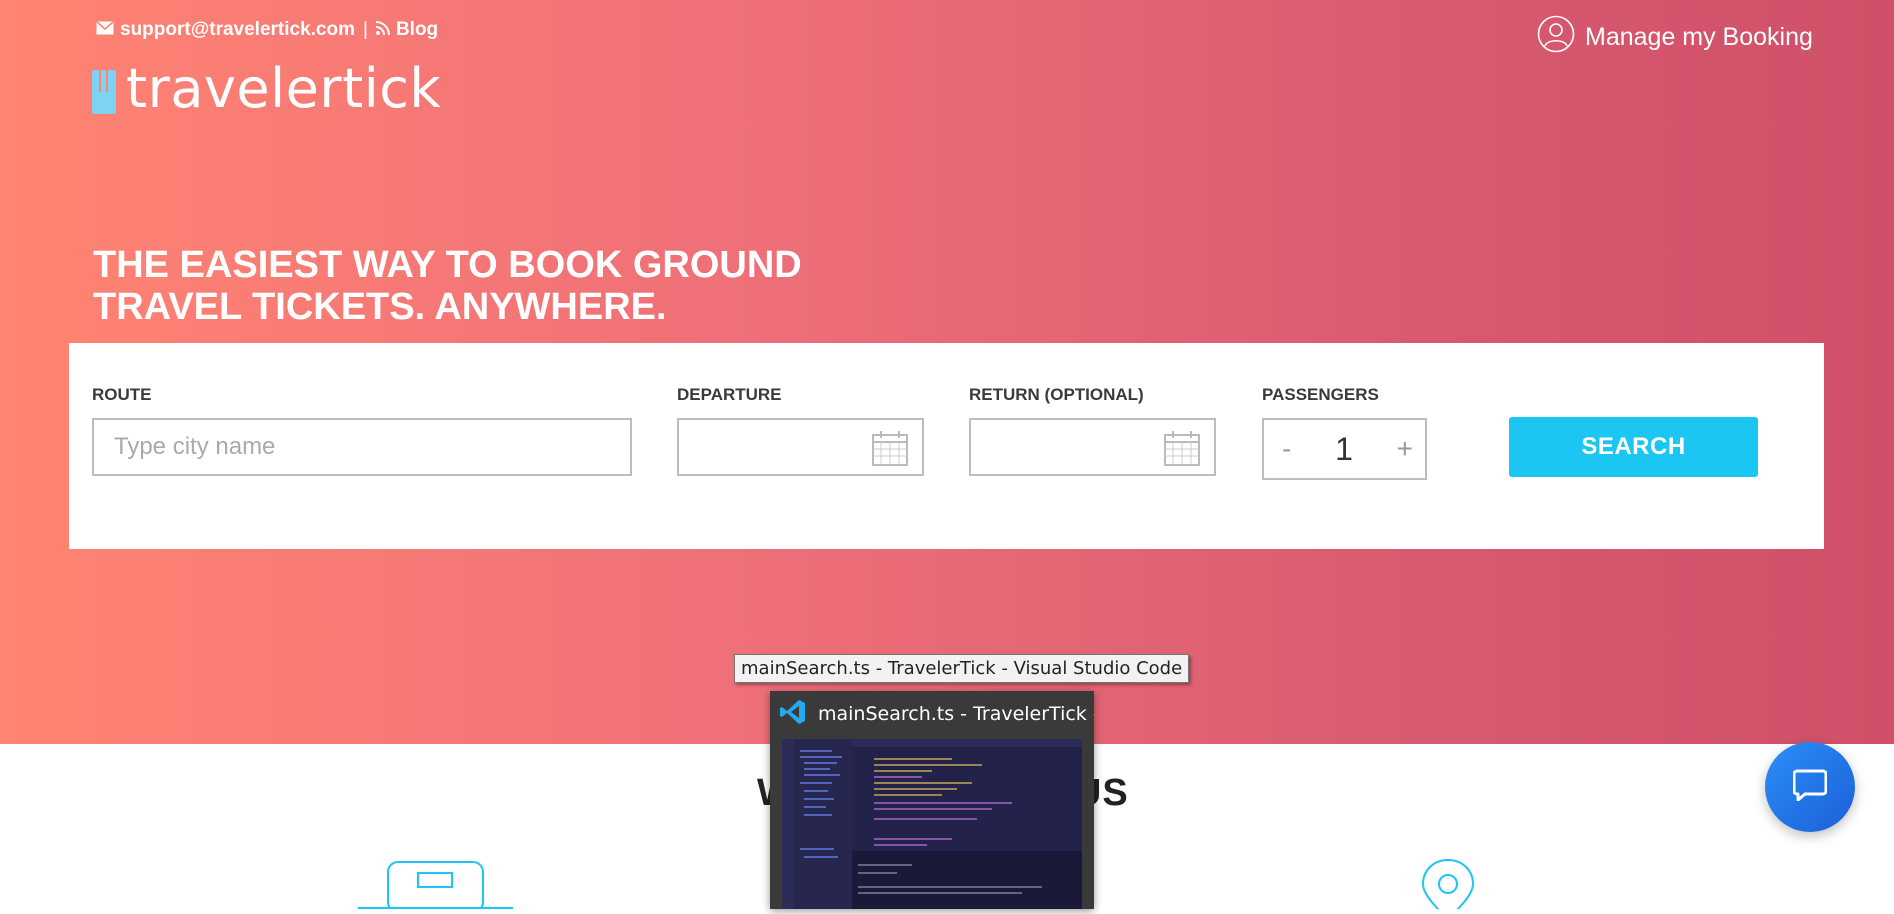 The image size is (1894, 914). Describe the element at coordinates (284, 88) in the screenshot. I see `logo-text: travelertick` at that location.